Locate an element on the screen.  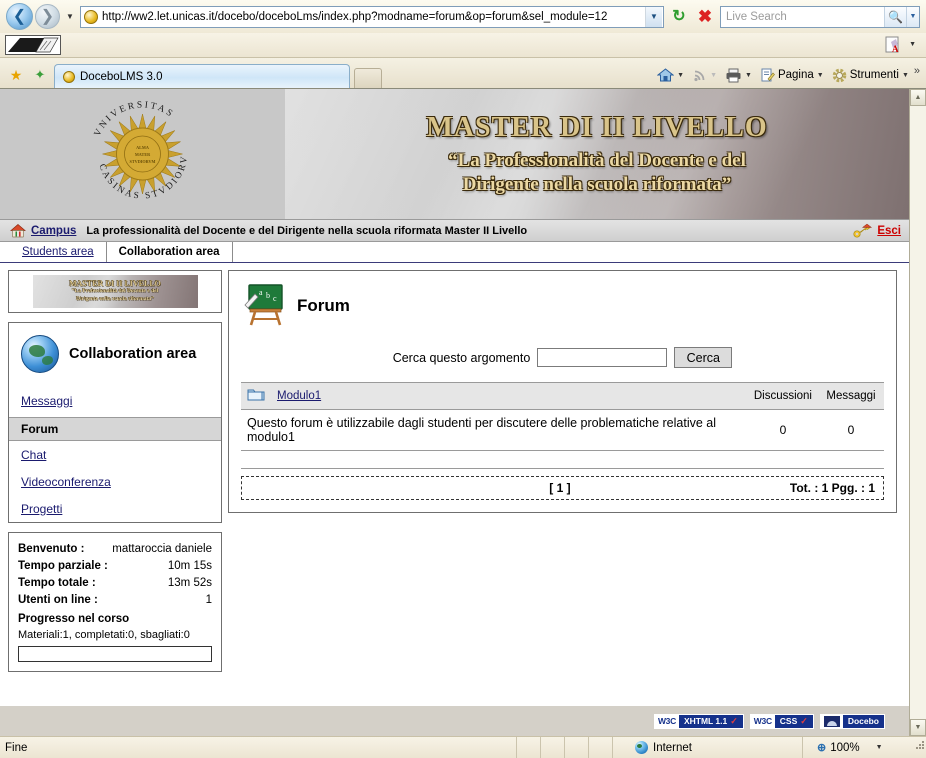
sidebar-header: Collaboration area is located at coordinates (115, 355).